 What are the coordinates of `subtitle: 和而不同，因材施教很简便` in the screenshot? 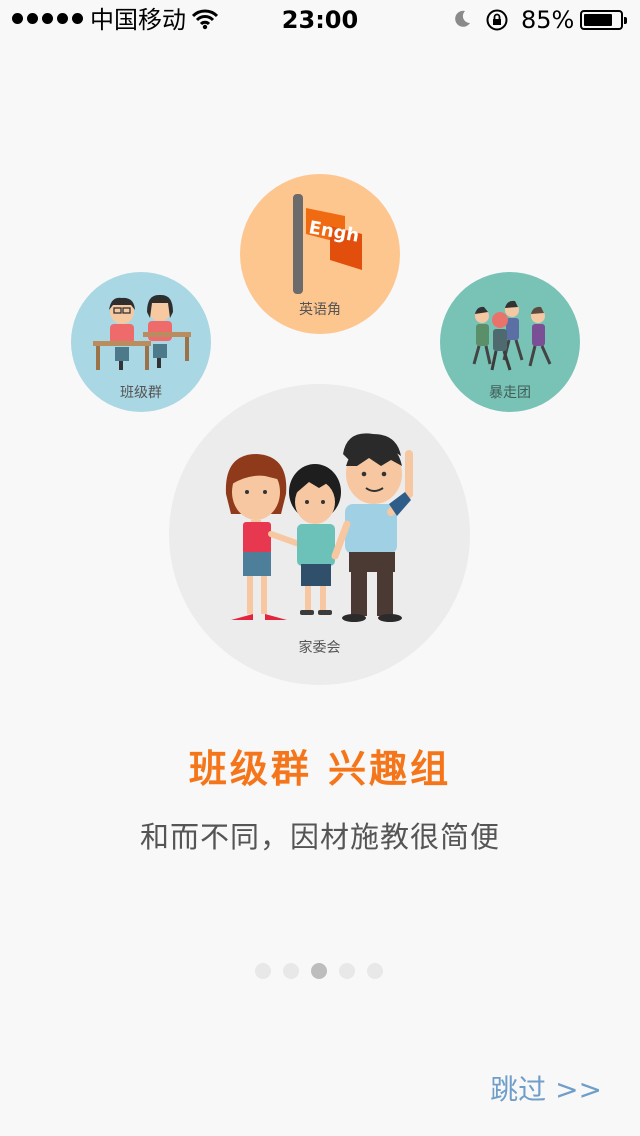 It's located at (319, 837).